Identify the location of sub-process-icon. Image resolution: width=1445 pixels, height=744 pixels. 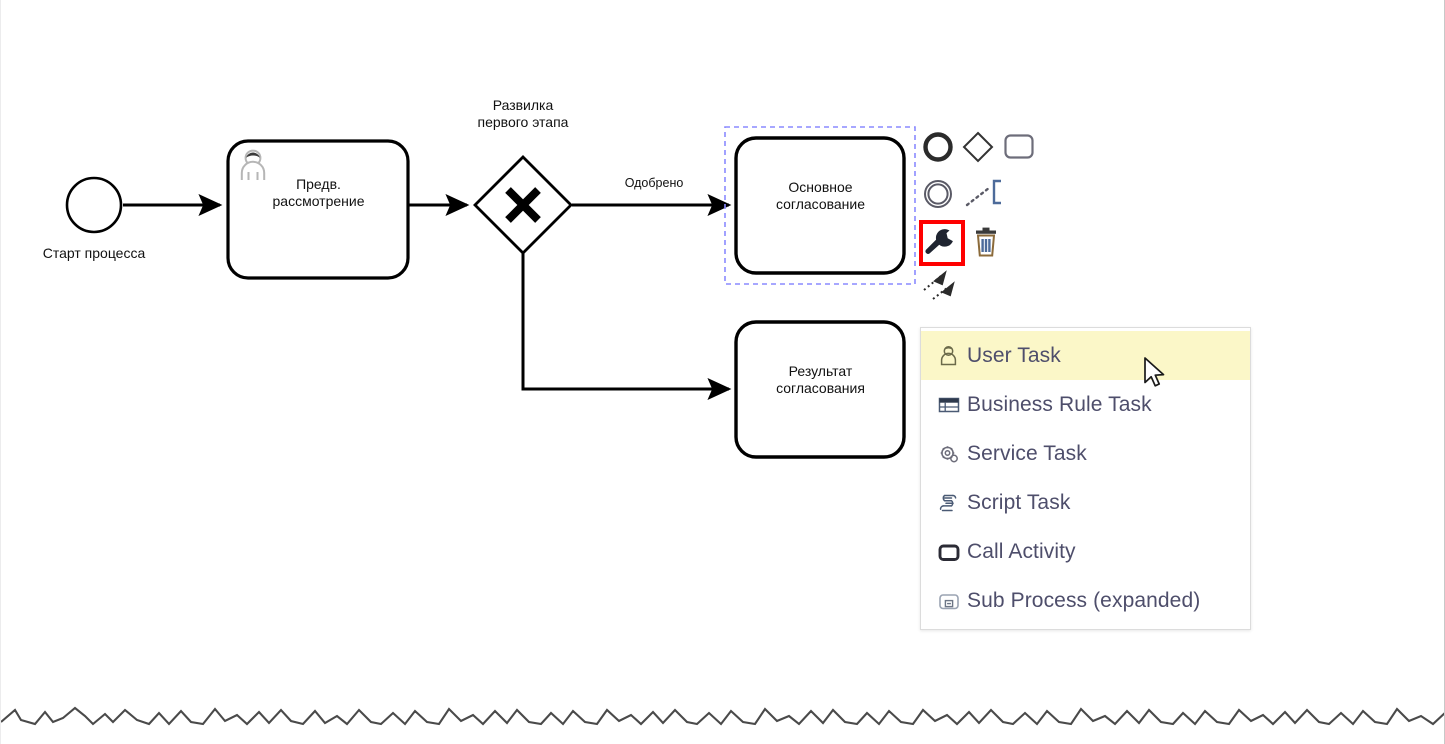
(952, 601).